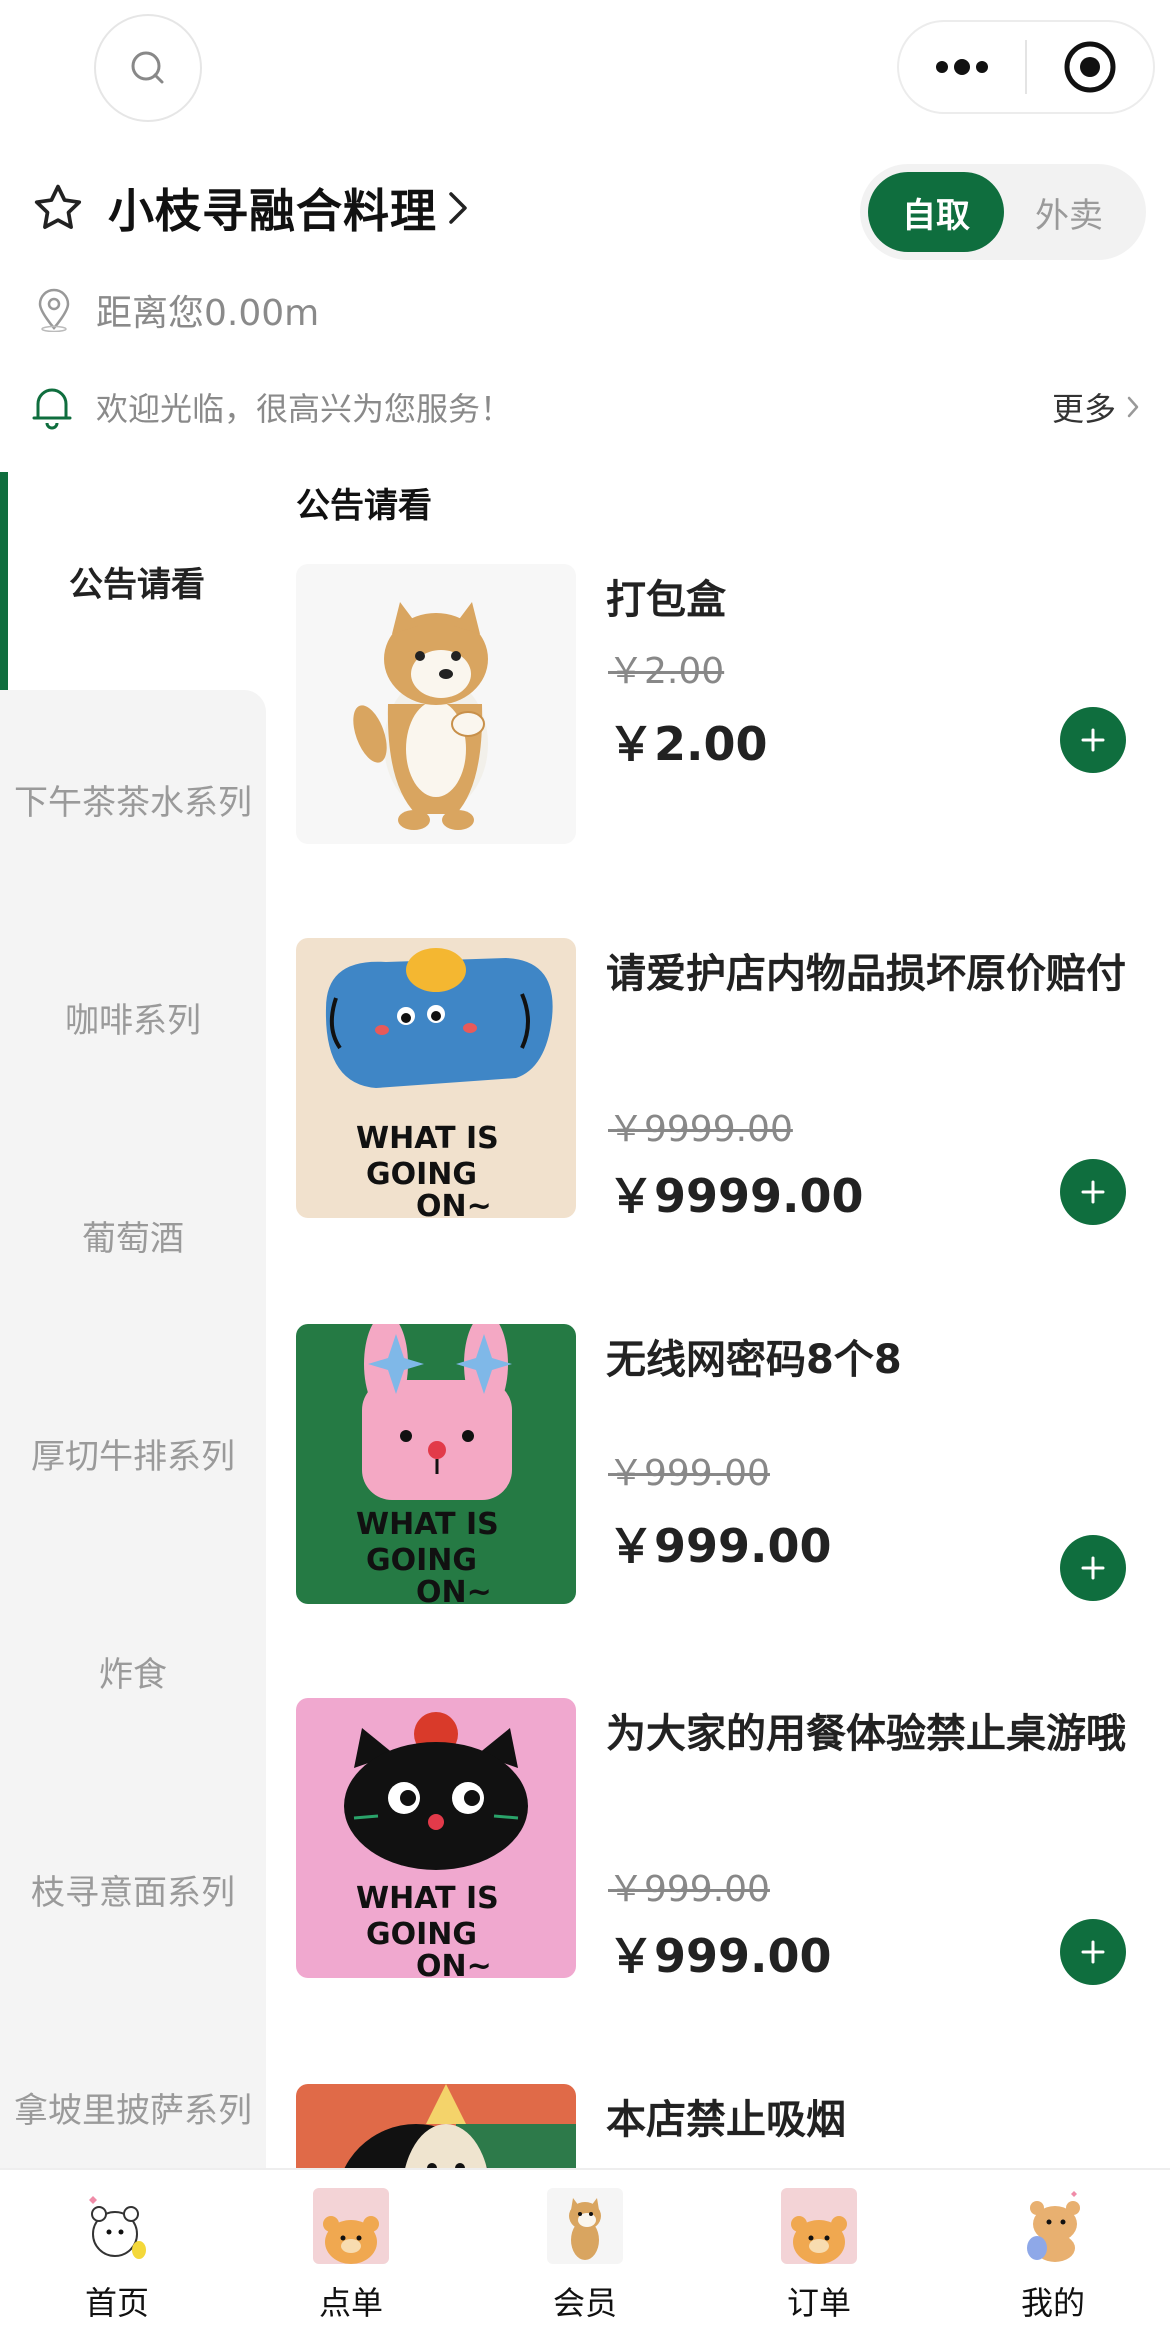  I want to click on search-icon, so click(147, 67).